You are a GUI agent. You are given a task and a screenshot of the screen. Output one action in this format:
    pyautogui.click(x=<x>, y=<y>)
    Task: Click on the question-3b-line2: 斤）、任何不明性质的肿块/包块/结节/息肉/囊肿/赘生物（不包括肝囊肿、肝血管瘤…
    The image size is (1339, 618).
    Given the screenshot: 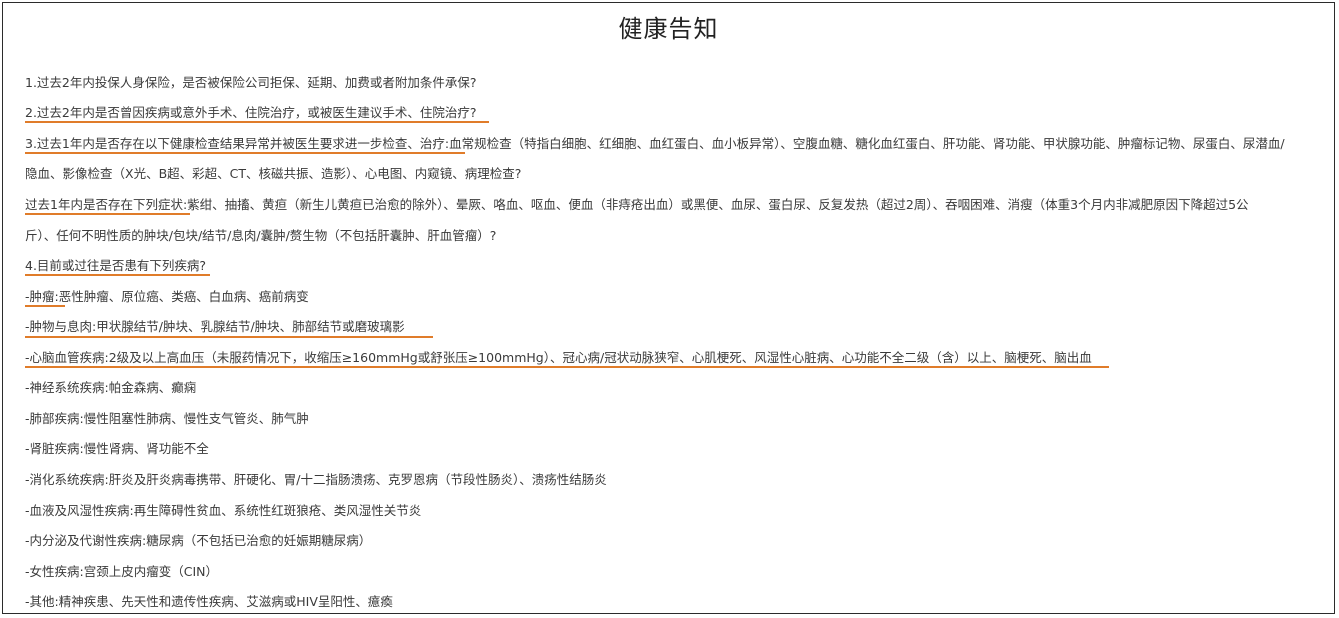 What is the action you would take?
    pyautogui.click(x=261, y=235)
    